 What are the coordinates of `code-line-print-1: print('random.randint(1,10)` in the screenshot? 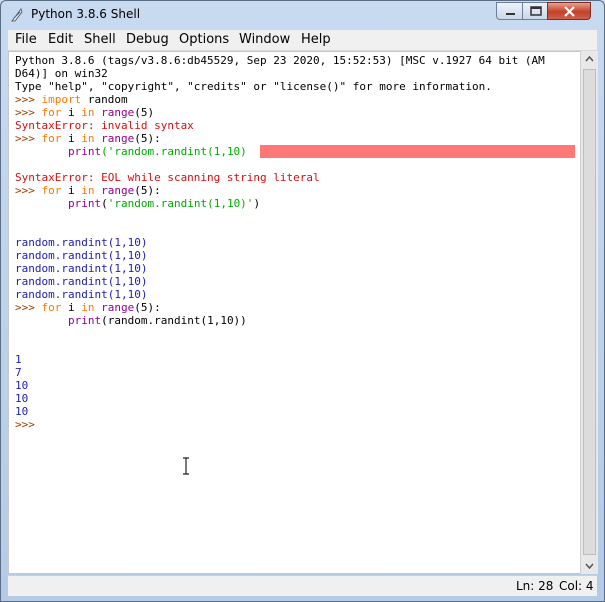 It's located at (131, 151).